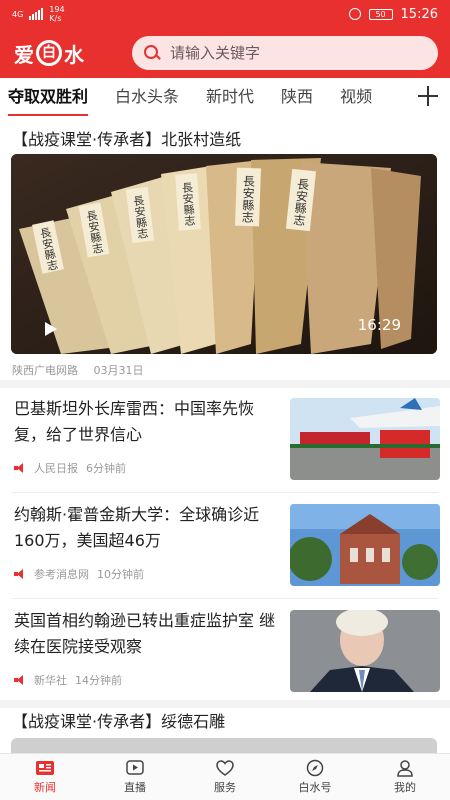 The height and width of the screenshot is (800, 450). I want to click on news-source: 新华社, so click(50, 680).